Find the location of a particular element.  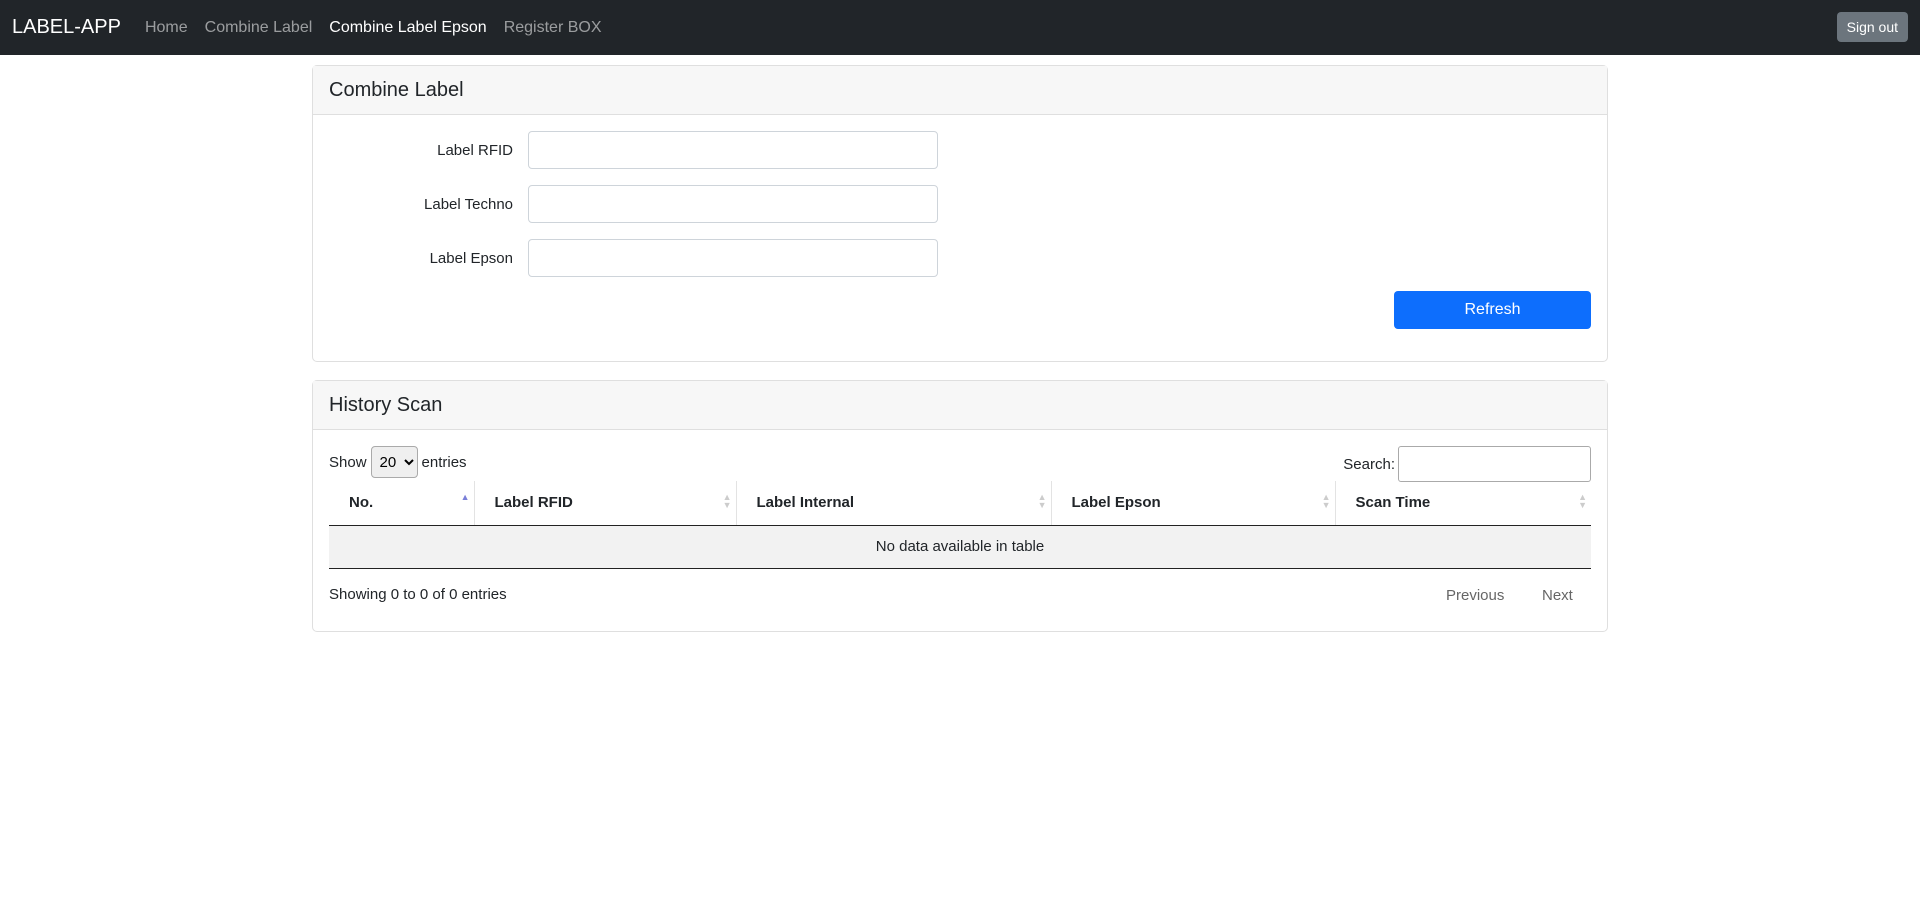

nav-combine-label-epson: Combine Label Epson is located at coordinates (407, 28).